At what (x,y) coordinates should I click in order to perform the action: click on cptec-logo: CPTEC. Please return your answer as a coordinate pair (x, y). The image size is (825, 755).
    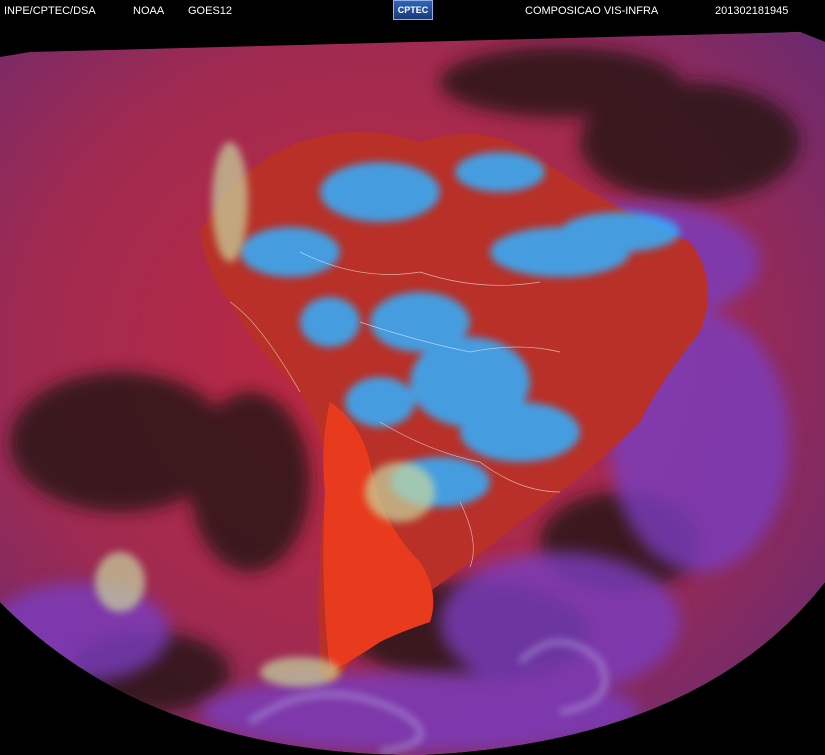
    Looking at the image, I should click on (413, 10).